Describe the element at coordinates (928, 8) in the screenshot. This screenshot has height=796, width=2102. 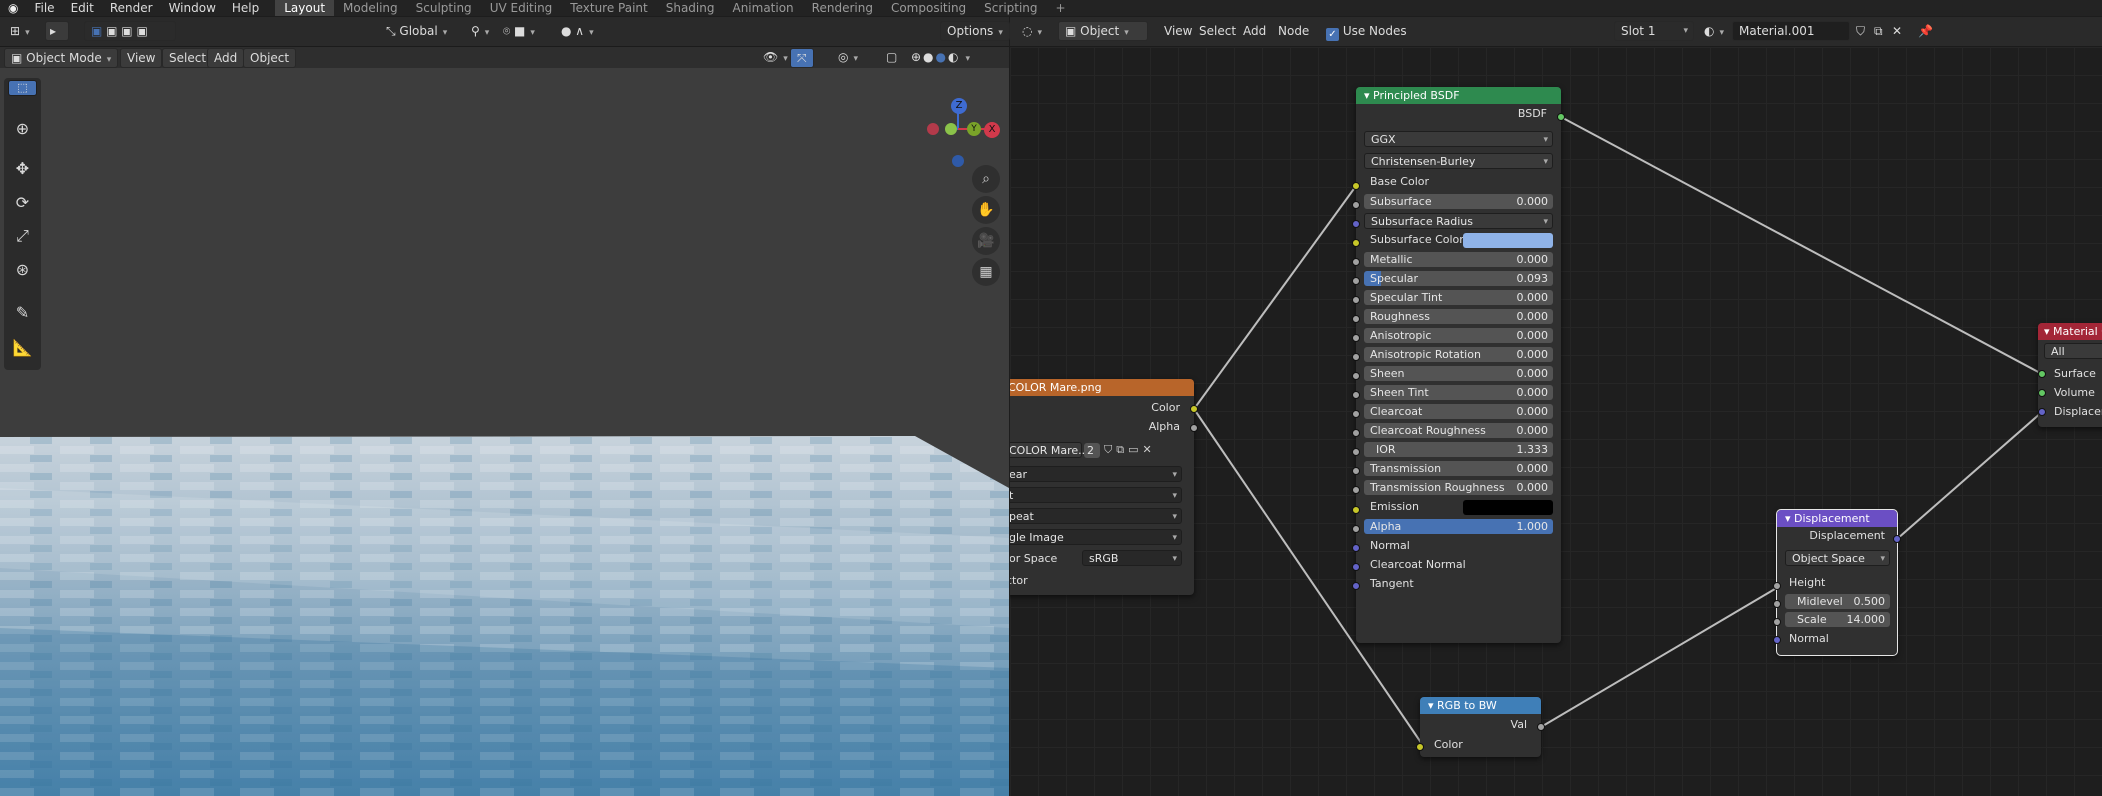
I see `tab-compositing: Compositing` at that location.